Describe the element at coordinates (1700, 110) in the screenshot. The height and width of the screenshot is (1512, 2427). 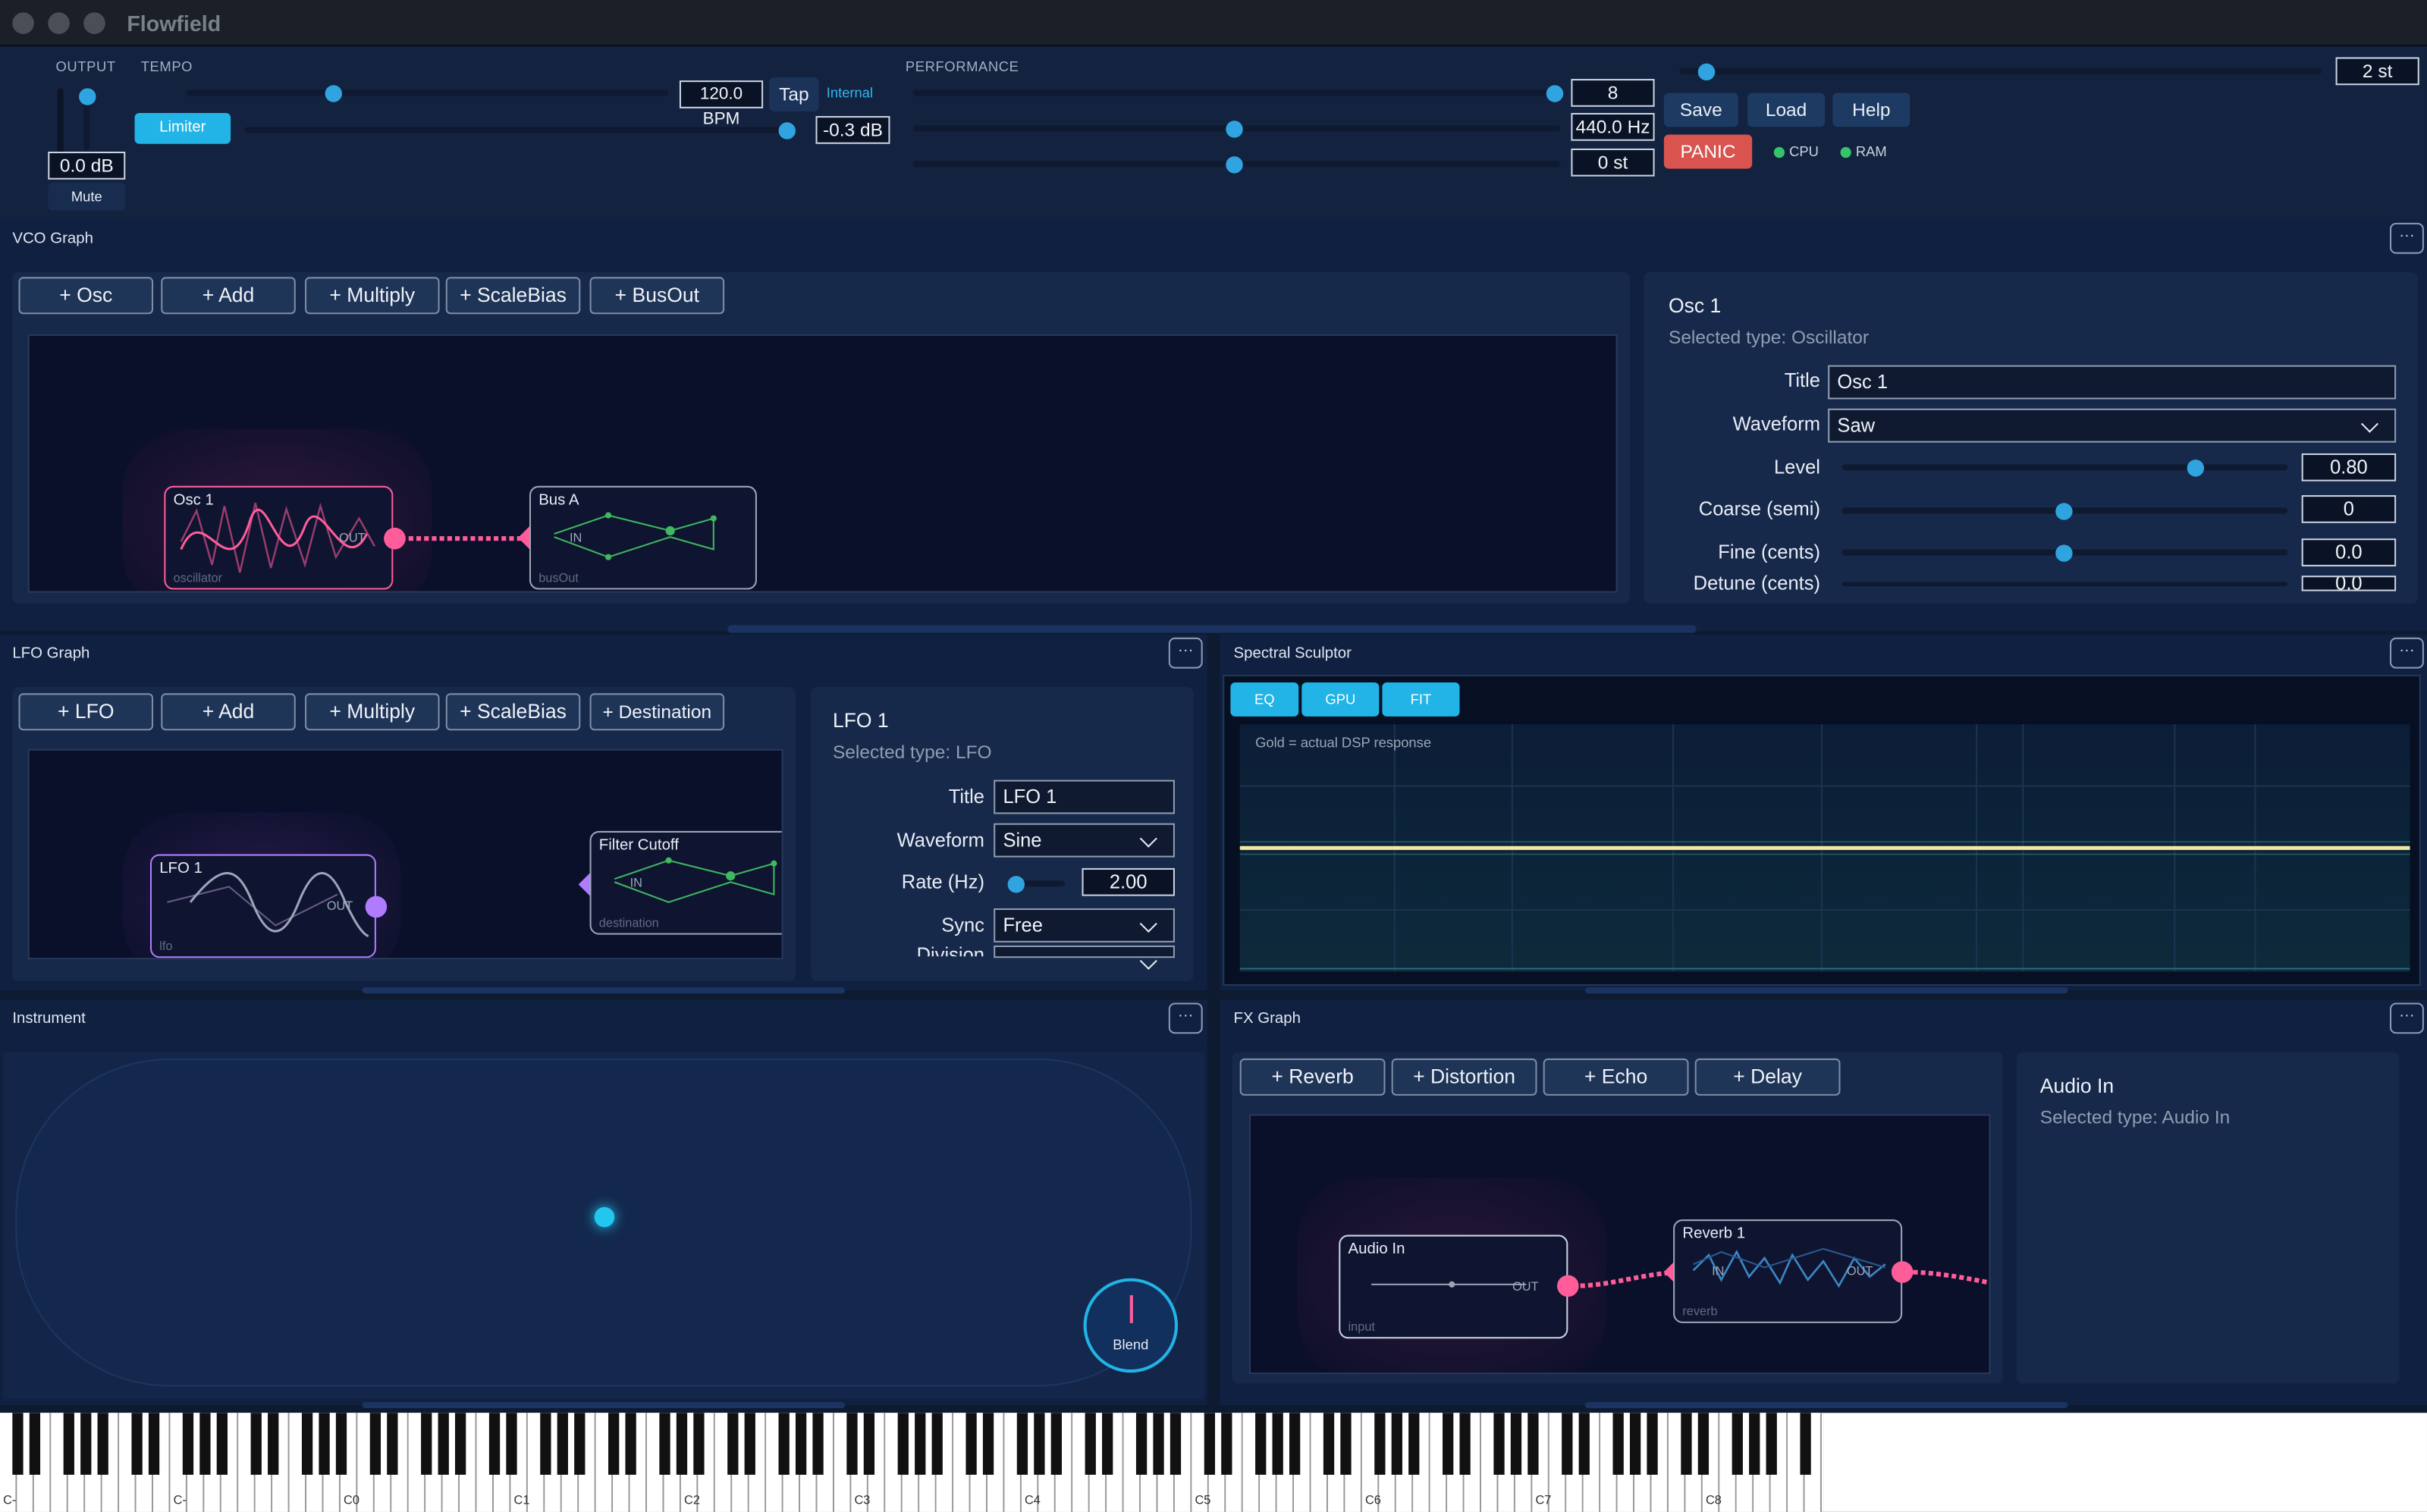
I see `save-button: Save` at that location.